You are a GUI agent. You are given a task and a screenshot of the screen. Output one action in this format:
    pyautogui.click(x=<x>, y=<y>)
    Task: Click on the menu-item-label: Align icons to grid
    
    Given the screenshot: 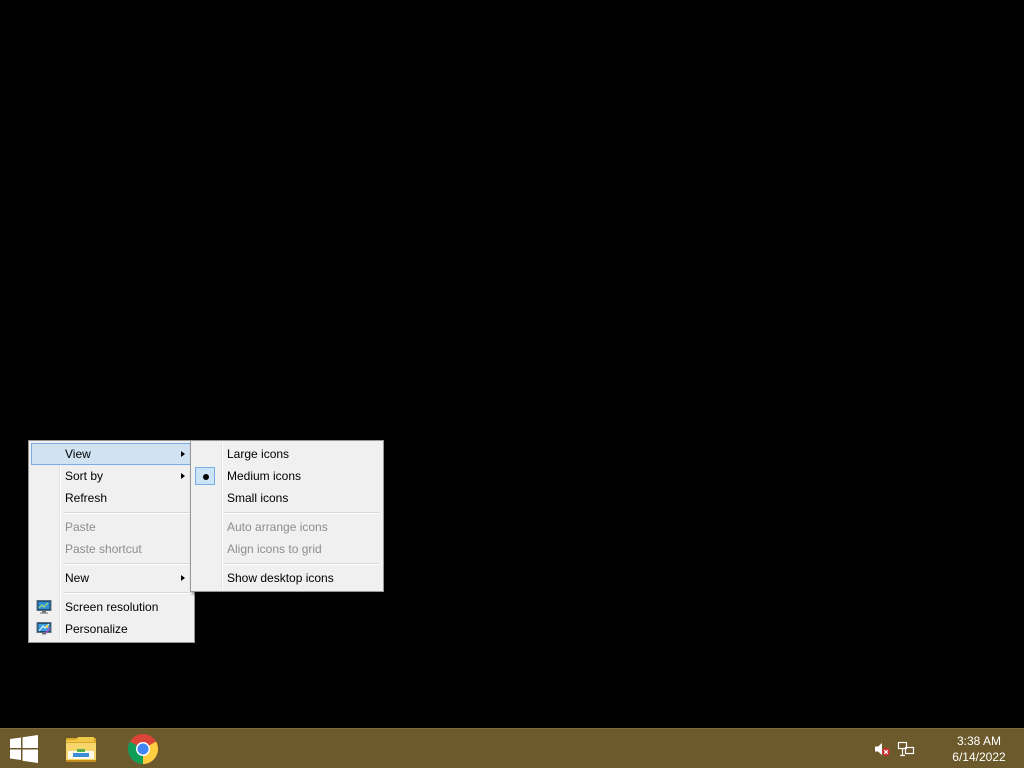 What is the action you would take?
    pyautogui.click(x=274, y=549)
    